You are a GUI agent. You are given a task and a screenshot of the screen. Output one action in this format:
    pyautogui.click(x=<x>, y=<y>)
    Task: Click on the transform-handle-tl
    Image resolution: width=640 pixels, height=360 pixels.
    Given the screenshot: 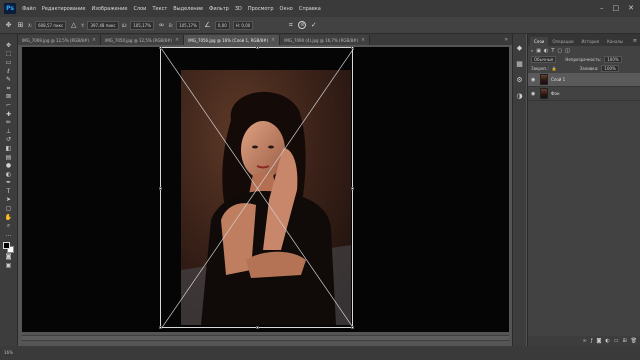 What is the action you would take?
    pyautogui.click(x=160, y=47)
    